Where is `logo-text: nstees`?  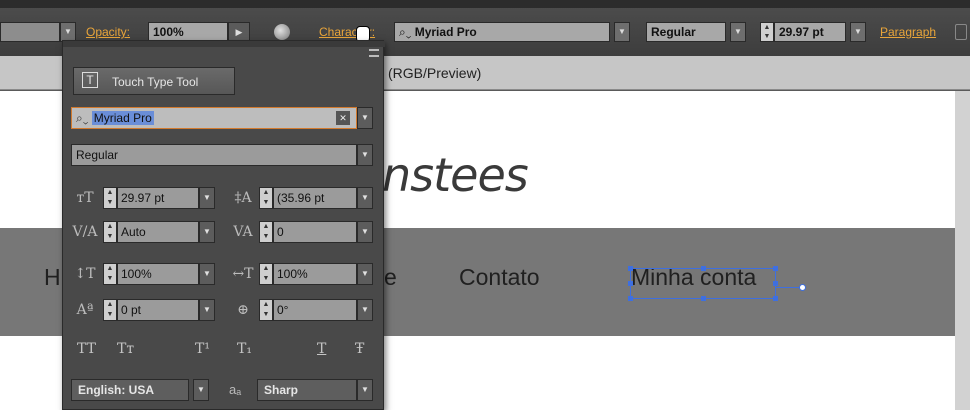
logo-text: nstees is located at coordinates (455, 175).